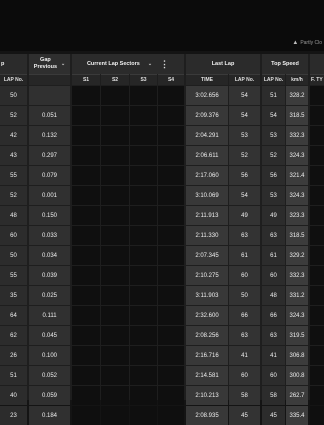 The width and height of the screenshot is (324, 425). What do you see at coordinates (49, 135) in the screenshot?
I see `gap-previous-cell: 0.132` at bounding box center [49, 135].